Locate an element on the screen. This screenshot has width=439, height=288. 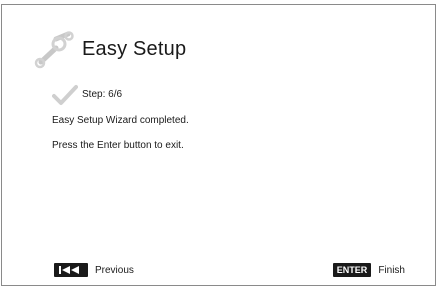
skip-back-icon is located at coordinates (71, 270).